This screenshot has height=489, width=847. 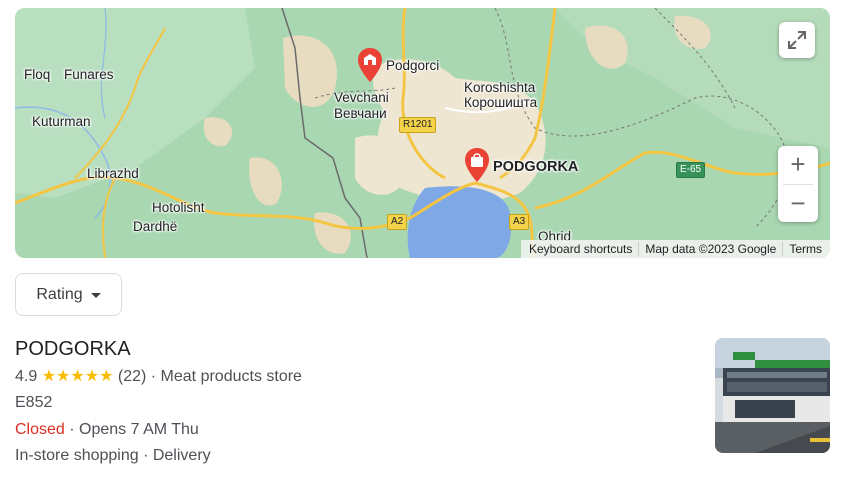 What do you see at coordinates (805, 249) in the screenshot?
I see `terms-link: Terms` at bounding box center [805, 249].